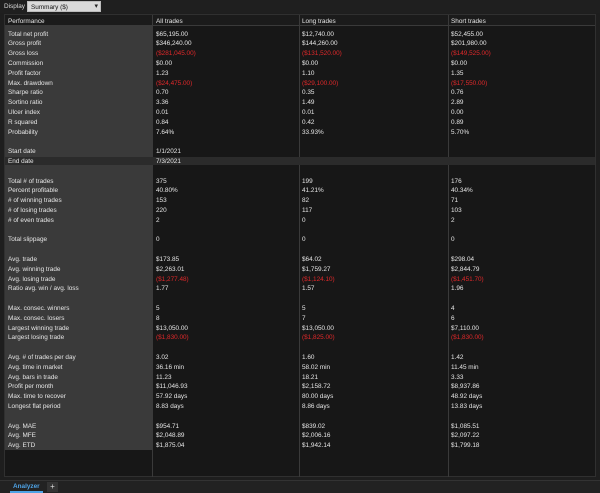  Describe the element at coordinates (300, 318) in the screenshot. I see `table-row: Max. consec. losers 8 7 6` at that location.